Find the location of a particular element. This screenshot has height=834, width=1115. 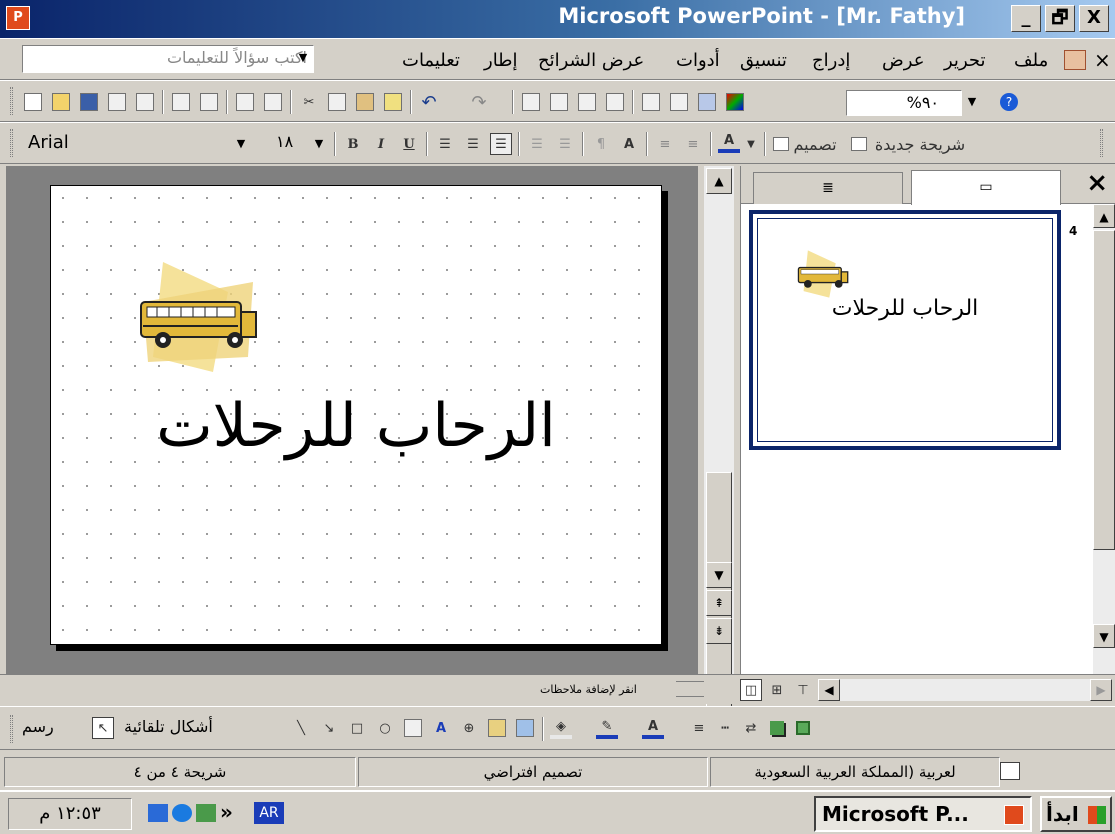

restore-button: 🗗 is located at coordinates (1060, 18).